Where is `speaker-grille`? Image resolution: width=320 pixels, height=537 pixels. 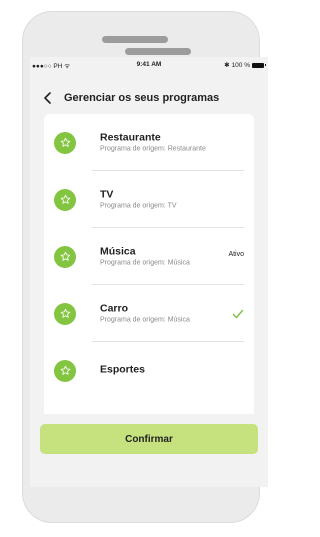
speaker-grille is located at coordinates (135, 39).